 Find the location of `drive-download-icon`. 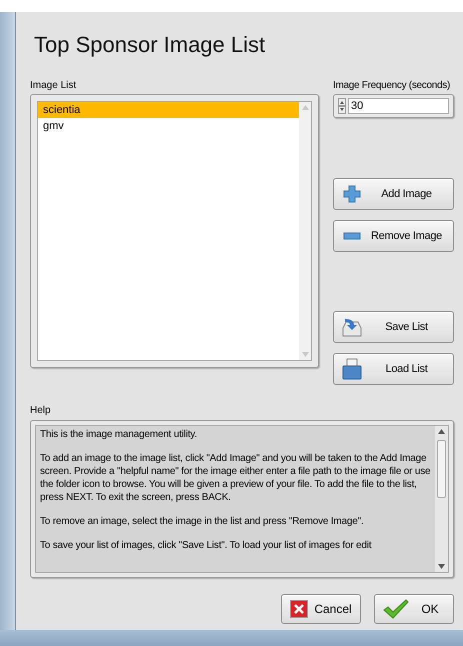

drive-download-icon is located at coordinates (352, 327).